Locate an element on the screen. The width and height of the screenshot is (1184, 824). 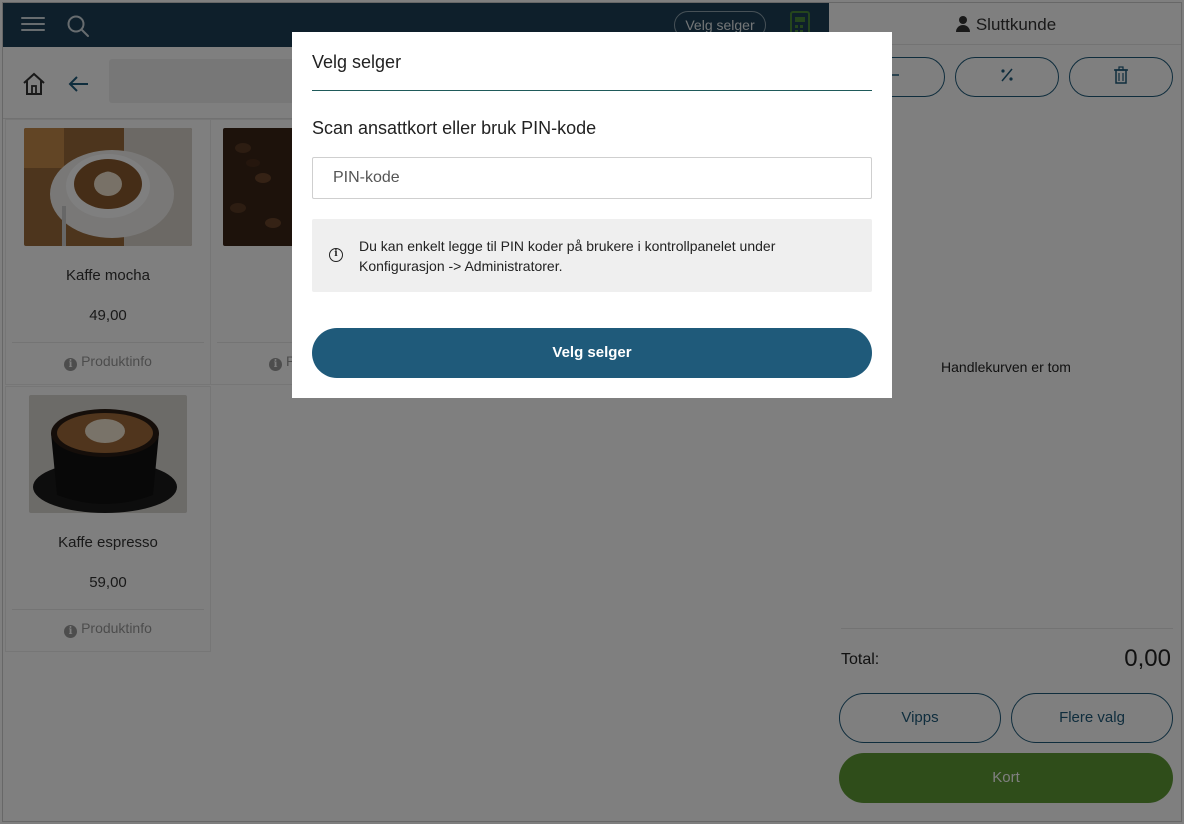
dialog-title-divider is located at coordinates (592, 90).